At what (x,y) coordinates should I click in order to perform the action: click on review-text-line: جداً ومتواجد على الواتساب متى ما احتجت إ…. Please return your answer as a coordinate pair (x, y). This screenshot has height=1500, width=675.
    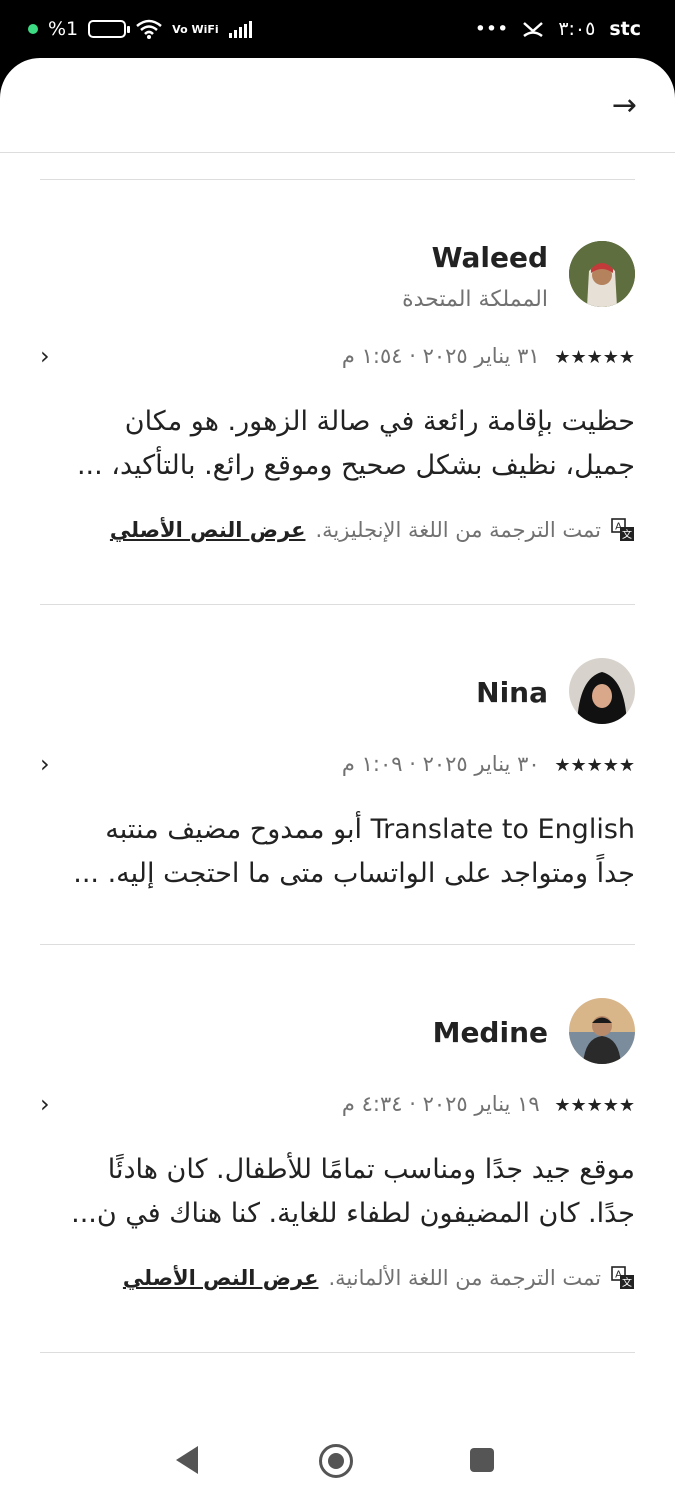
    Looking at the image, I should click on (354, 873).